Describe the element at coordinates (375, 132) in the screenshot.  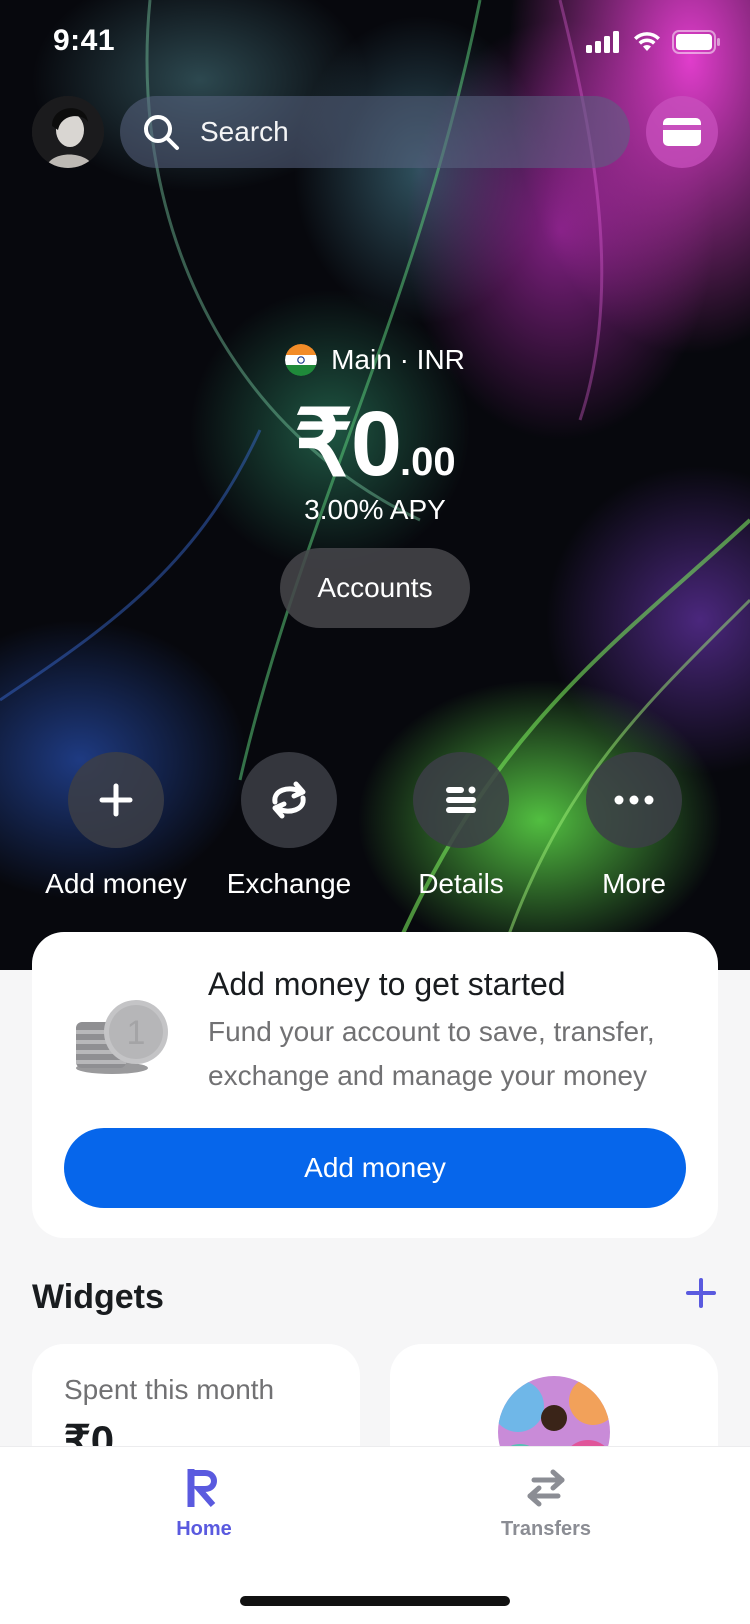
I see `search-bar: Search` at that location.